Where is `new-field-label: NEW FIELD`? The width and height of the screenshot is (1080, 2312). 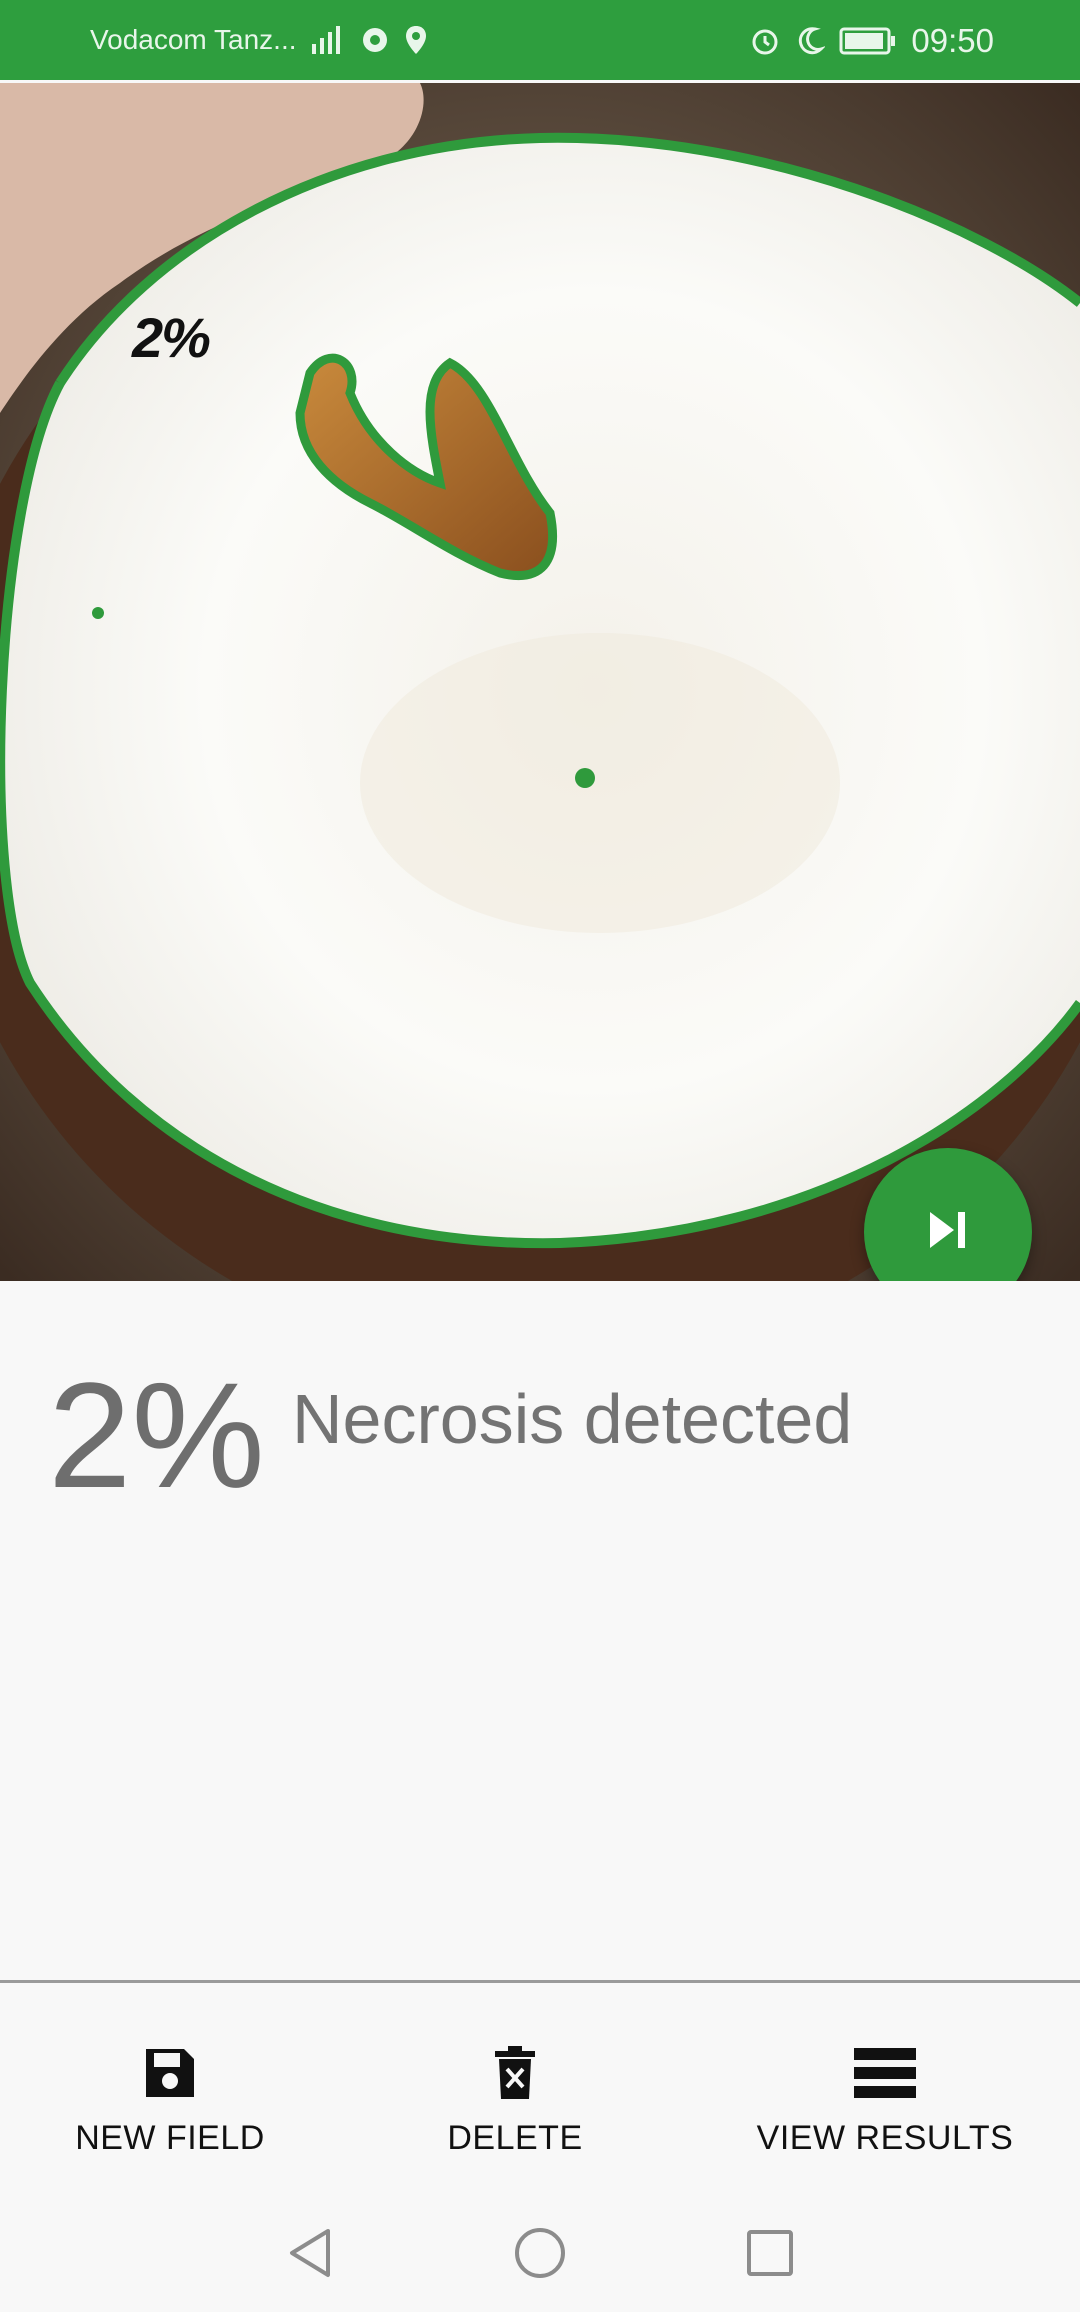
new-field-label: NEW FIELD is located at coordinates (170, 2138).